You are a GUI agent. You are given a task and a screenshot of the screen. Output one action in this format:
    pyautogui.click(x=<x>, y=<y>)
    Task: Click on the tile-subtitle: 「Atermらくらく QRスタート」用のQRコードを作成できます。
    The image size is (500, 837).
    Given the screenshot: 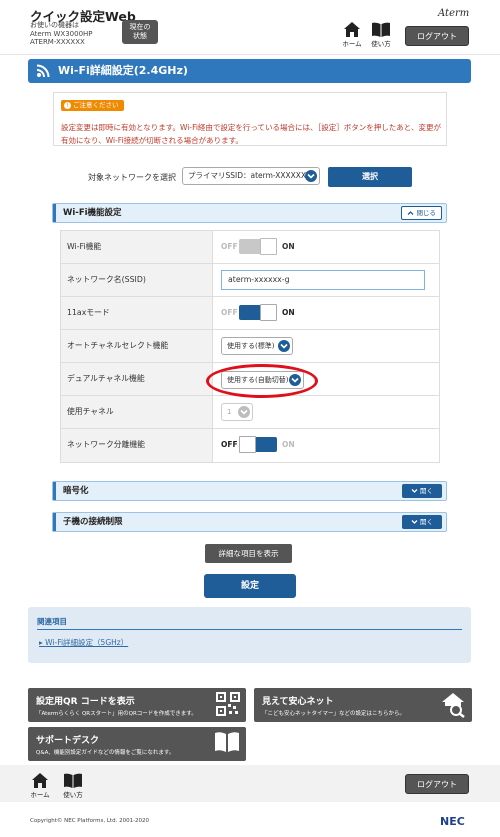 What is the action you would take?
    pyautogui.click(x=116, y=714)
    